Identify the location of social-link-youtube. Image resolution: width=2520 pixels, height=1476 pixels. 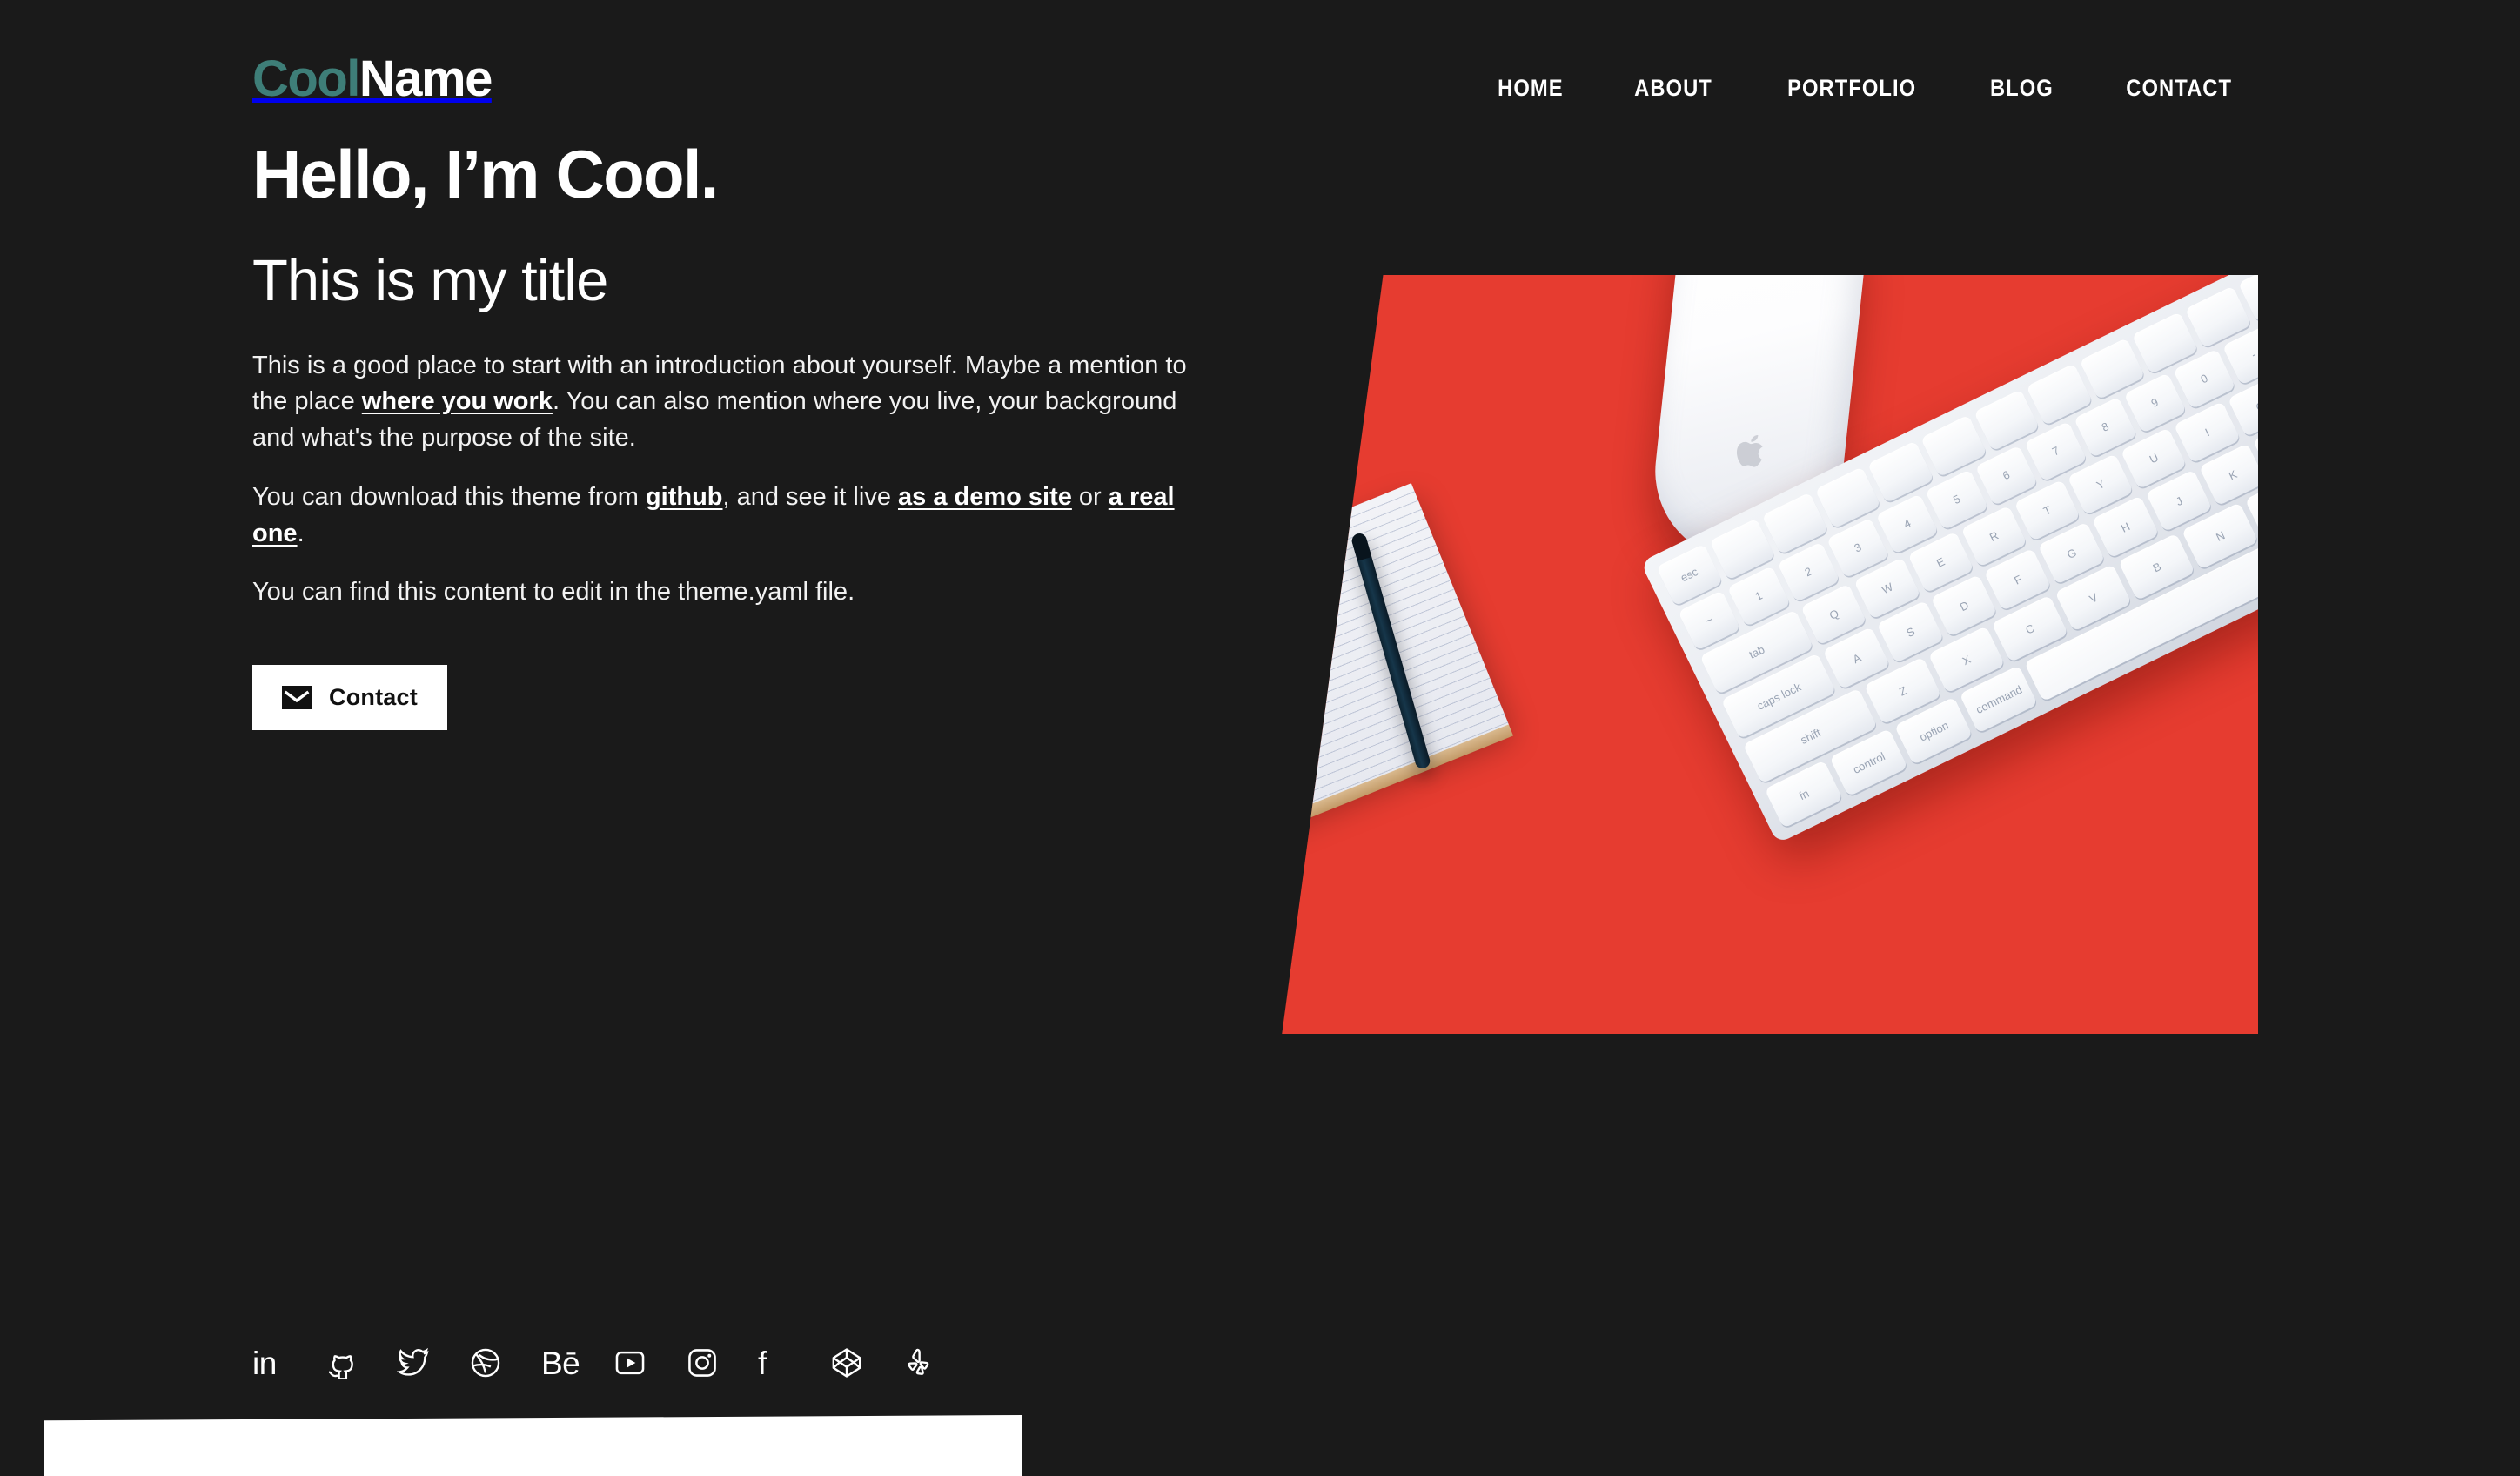
(649, 1363).